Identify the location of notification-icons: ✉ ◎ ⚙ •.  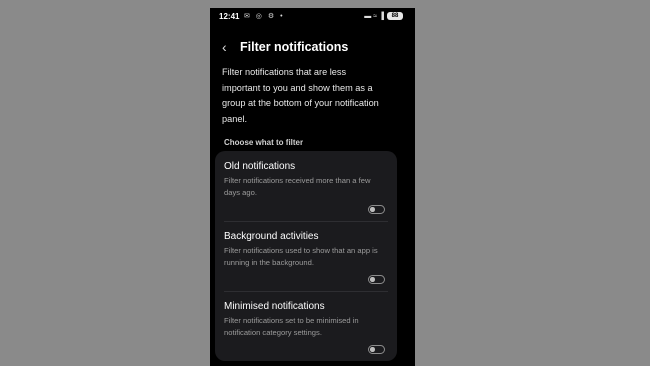
(264, 16).